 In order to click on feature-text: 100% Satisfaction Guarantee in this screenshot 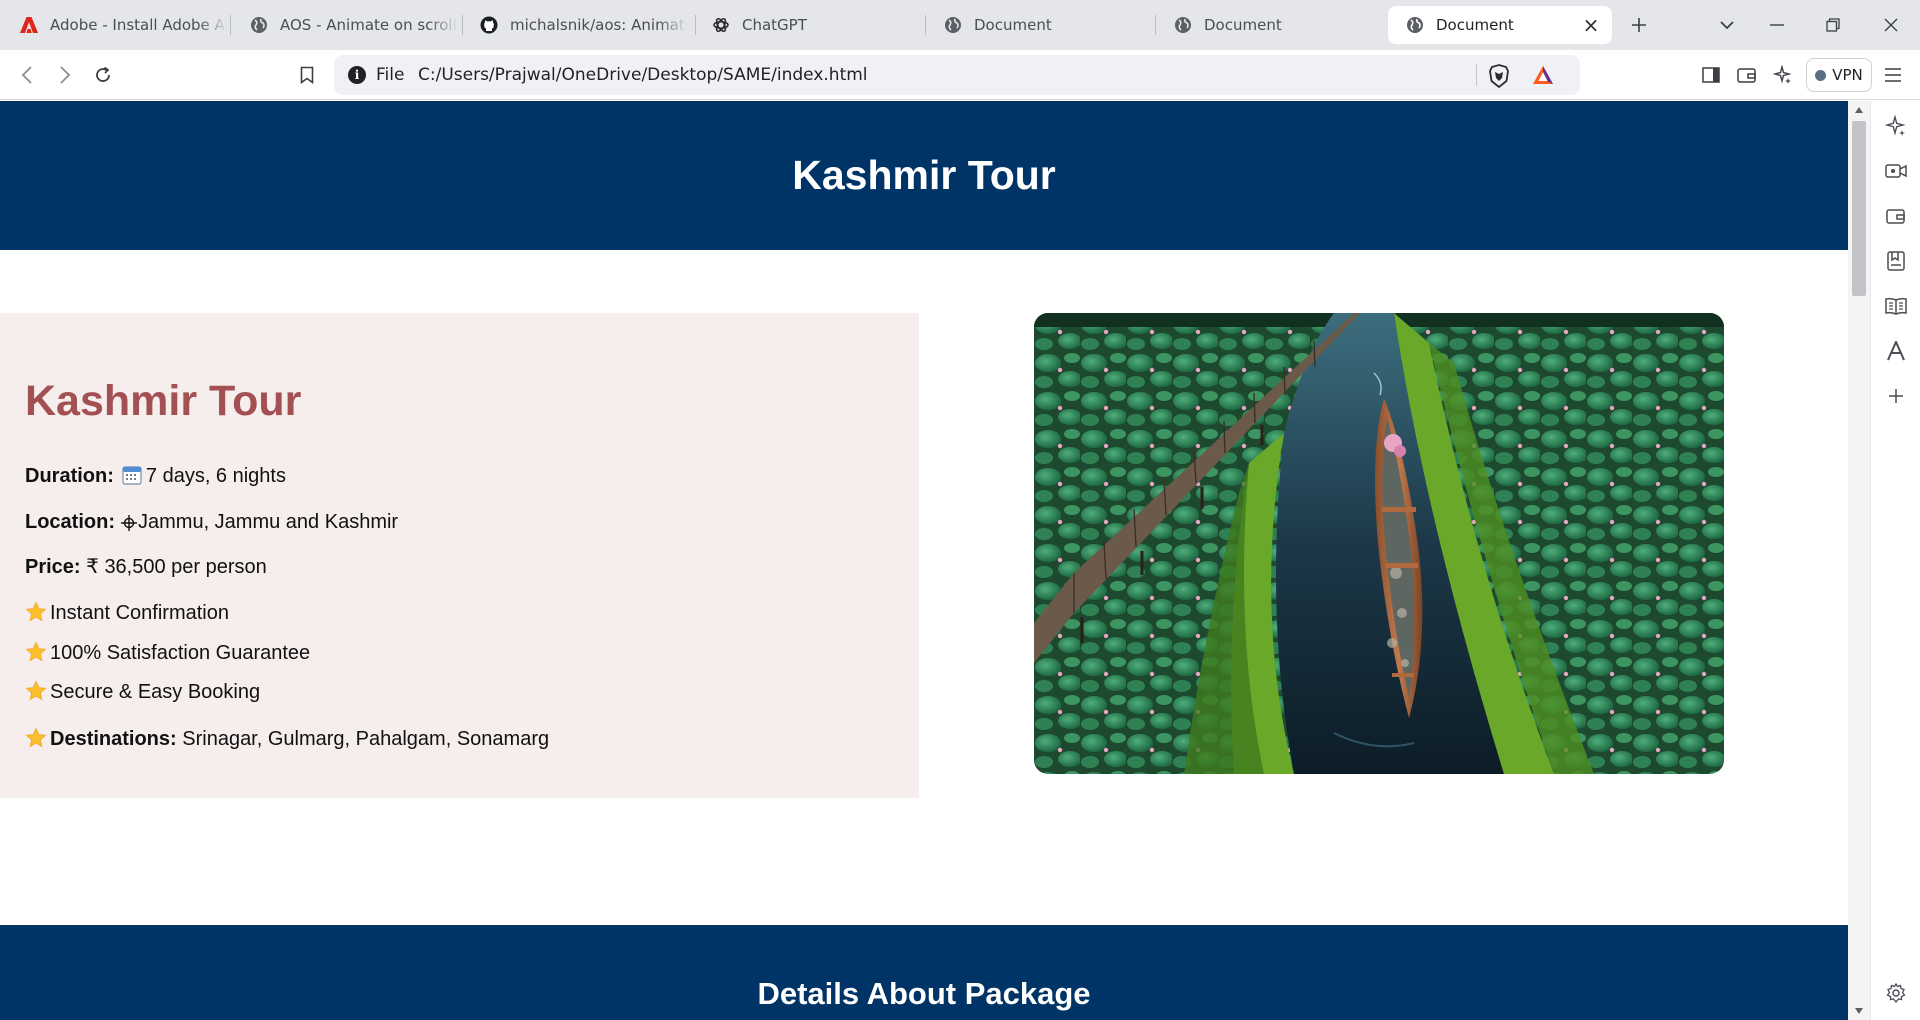, I will do `click(180, 653)`.